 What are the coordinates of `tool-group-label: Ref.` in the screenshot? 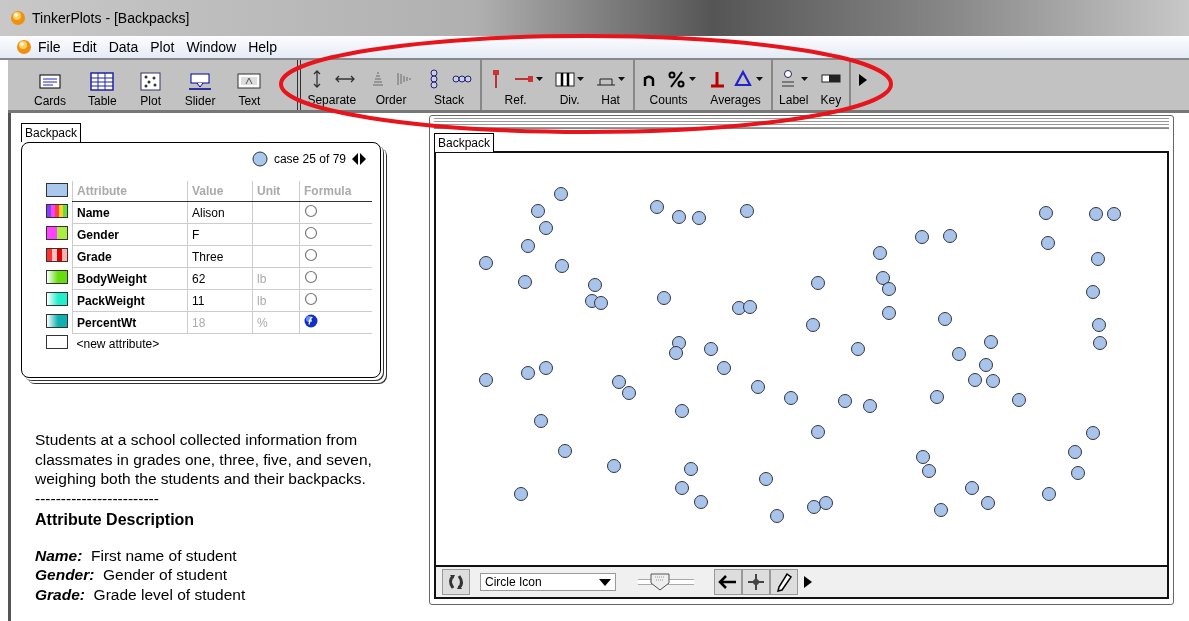 It's located at (515, 100).